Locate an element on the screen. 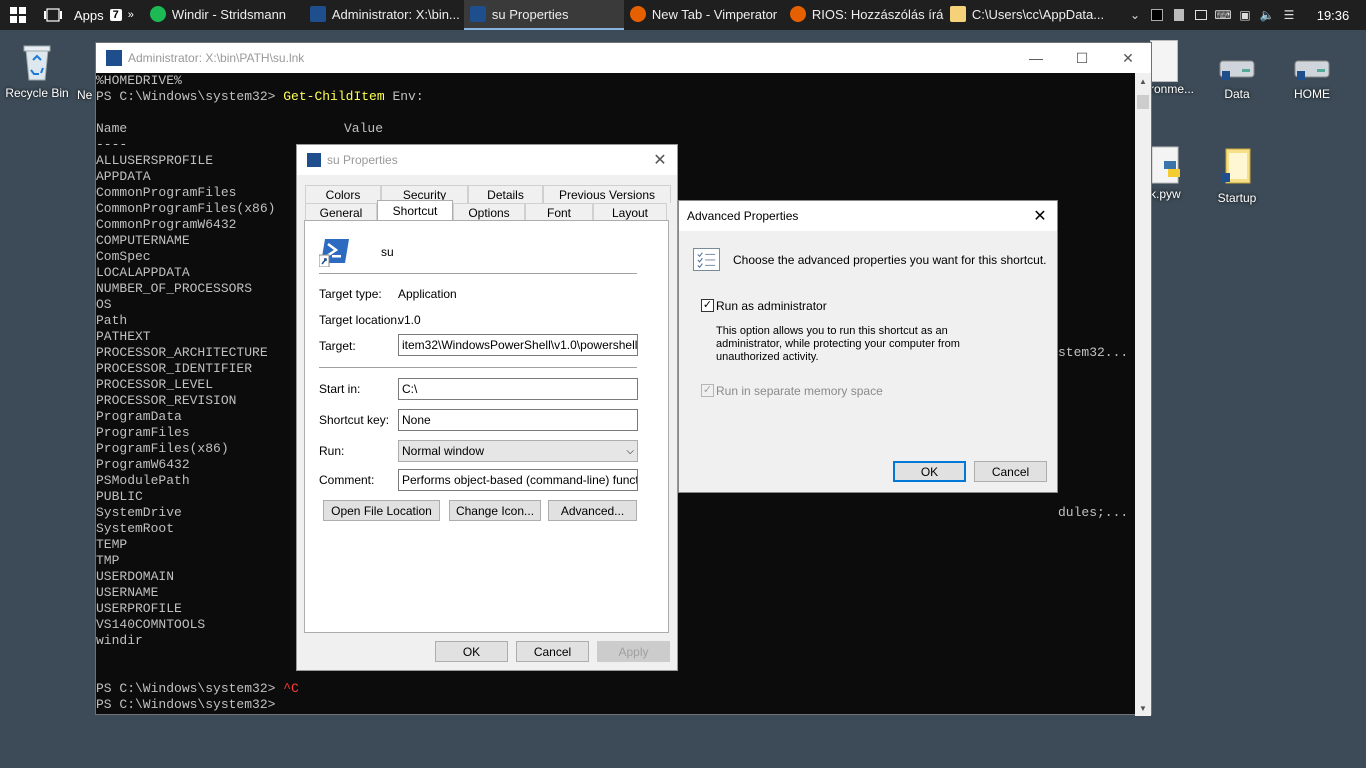 This screenshot has width=1366, height=768. tab-shortcut: Shortcut is located at coordinates (415, 210).